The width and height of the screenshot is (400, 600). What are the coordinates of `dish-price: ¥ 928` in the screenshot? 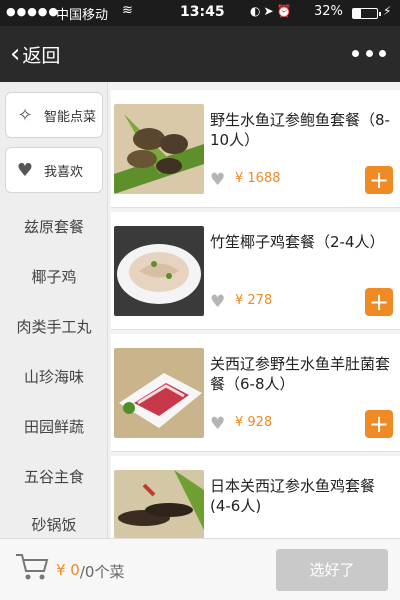 It's located at (254, 422).